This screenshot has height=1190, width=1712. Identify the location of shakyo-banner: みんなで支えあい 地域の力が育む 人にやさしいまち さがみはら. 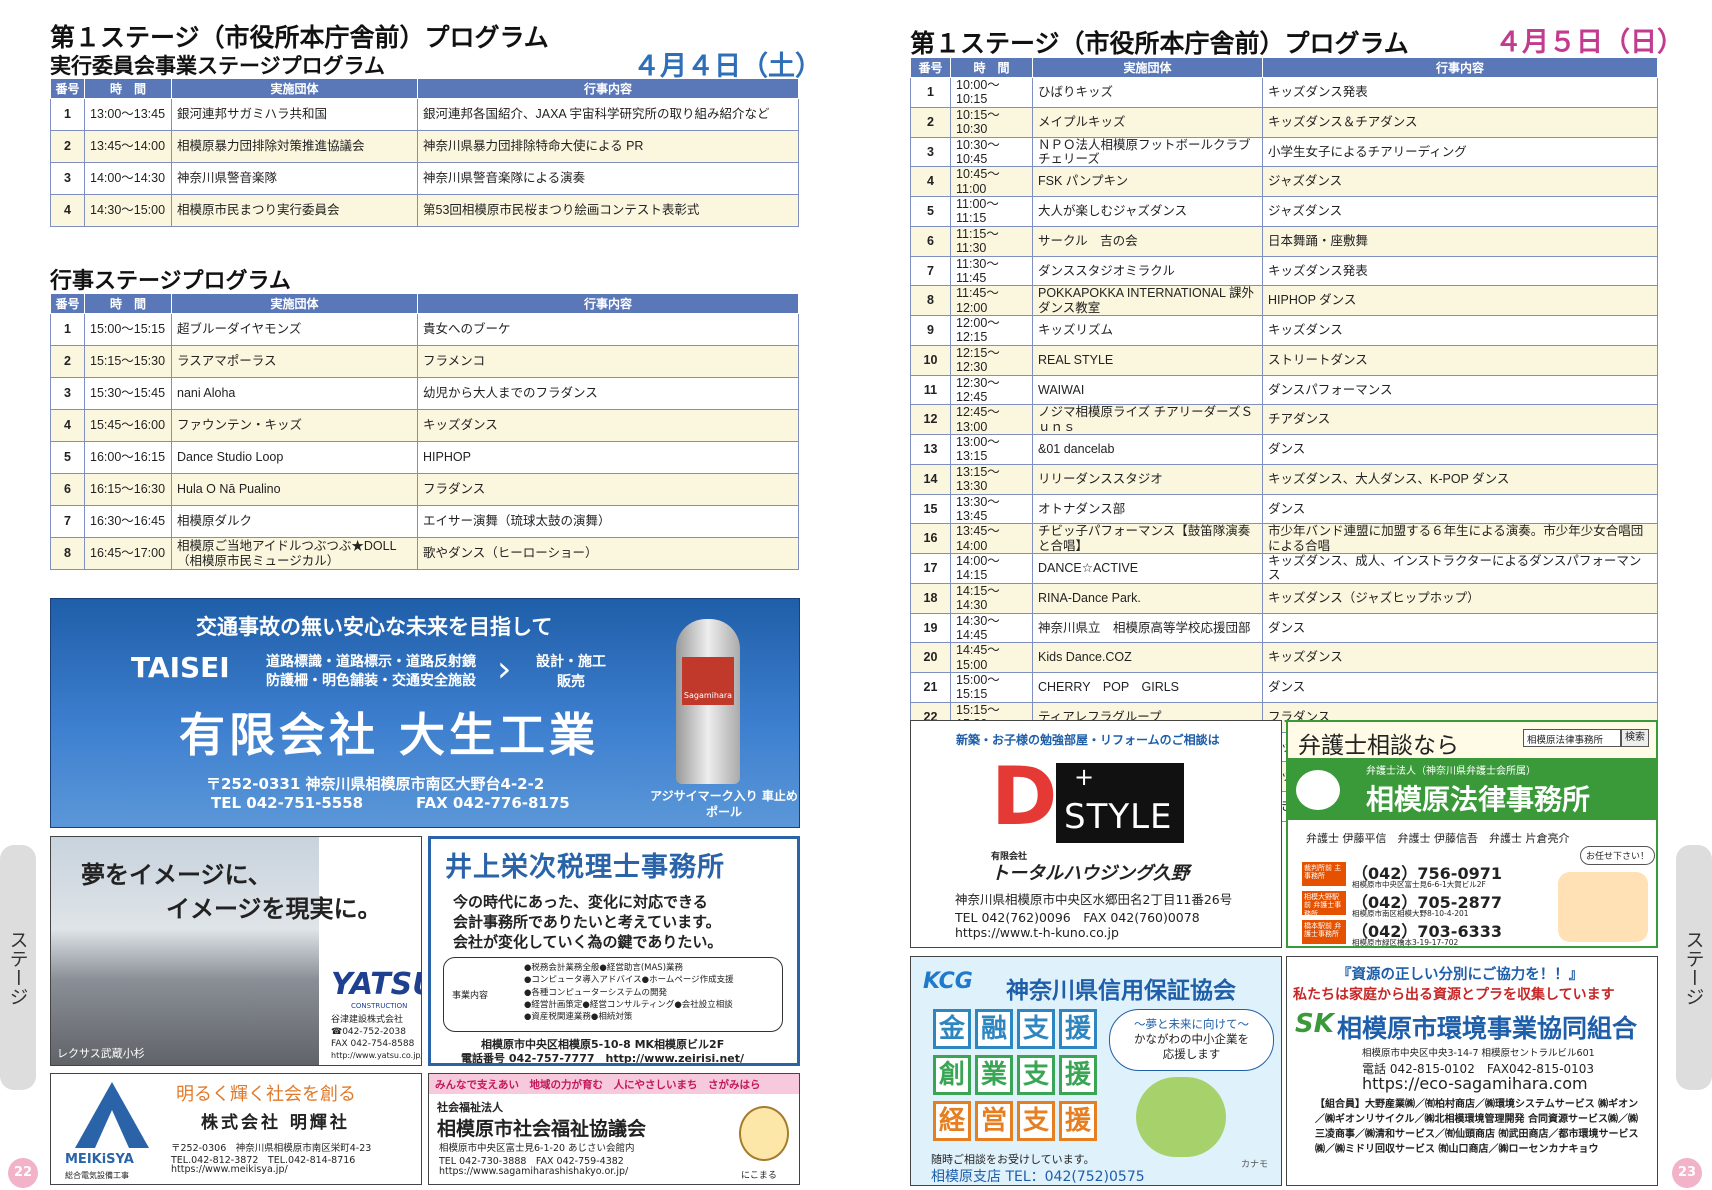
(614, 1084).